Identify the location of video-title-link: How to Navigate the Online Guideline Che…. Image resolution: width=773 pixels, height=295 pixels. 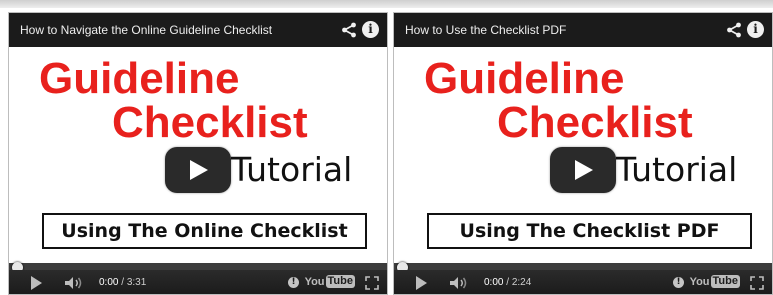
(146, 30).